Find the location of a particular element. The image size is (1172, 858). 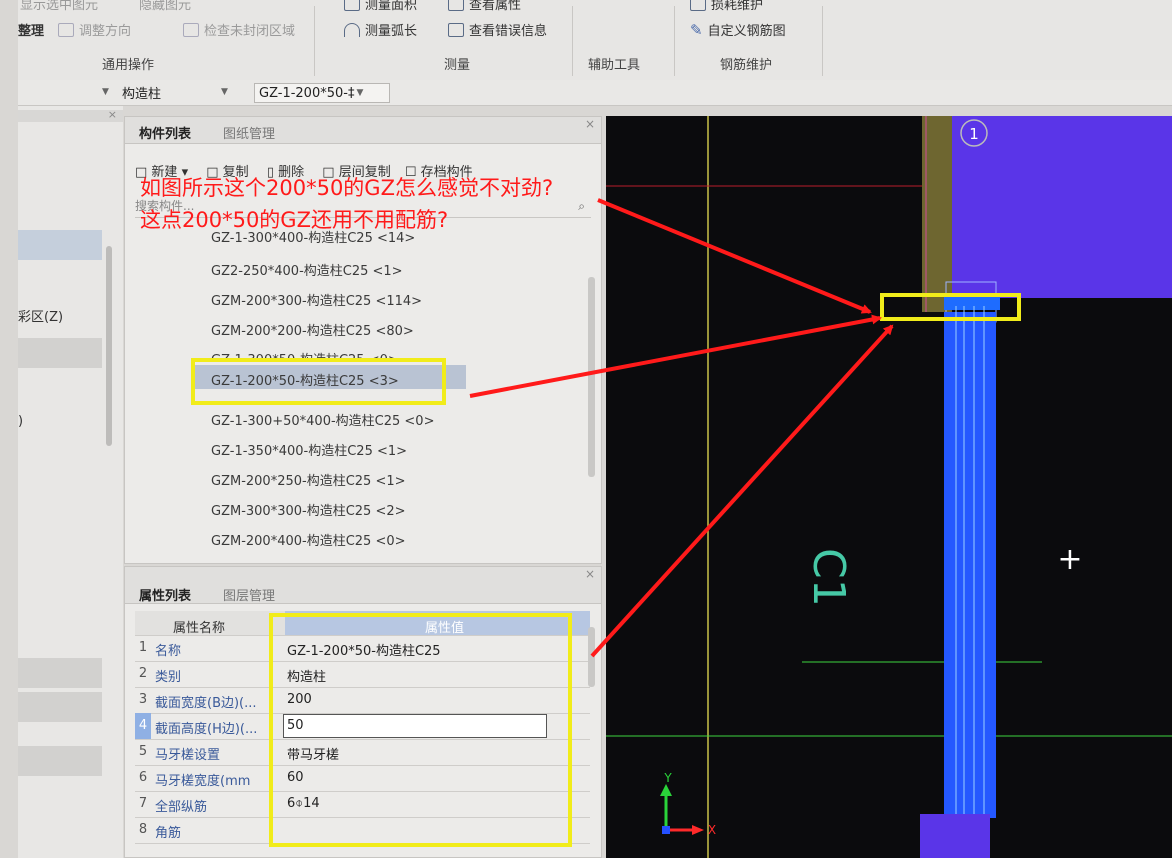

arrow-from-list is located at coordinates (675, 356).